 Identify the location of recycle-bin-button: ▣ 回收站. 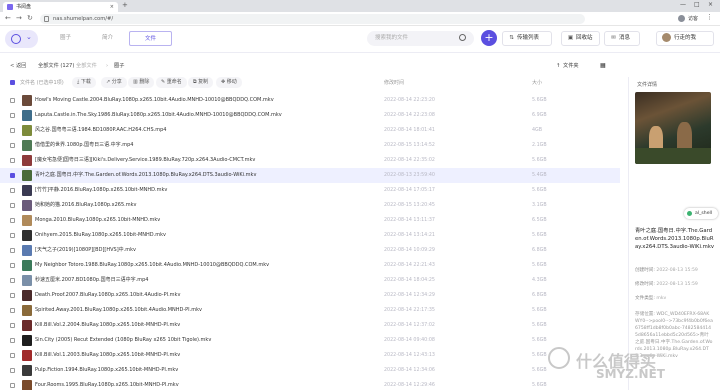
(580, 38).